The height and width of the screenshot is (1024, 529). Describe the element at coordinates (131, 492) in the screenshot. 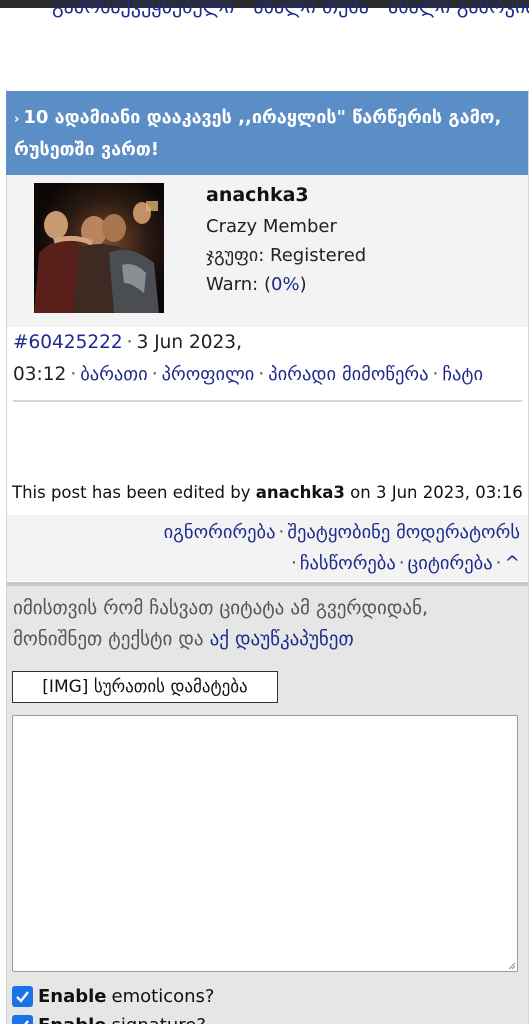

I see `edit-note-prefix: This post has been edited by` at that location.